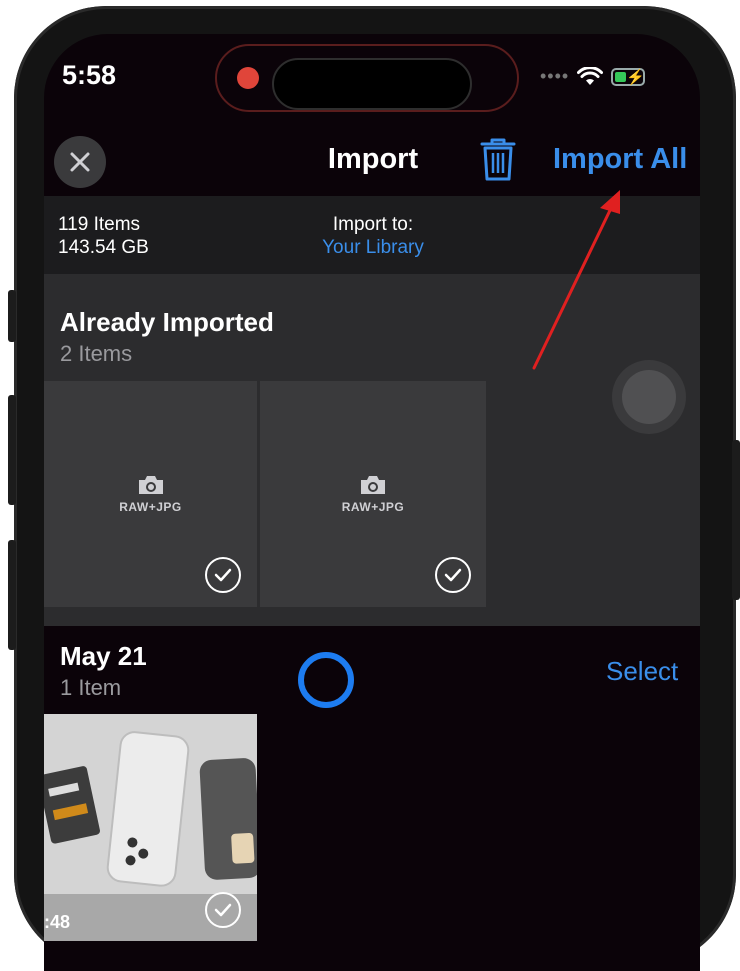 This screenshot has height=971, width=740. Describe the element at coordinates (326, 680) in the screenshot. I see `loading-ring` at that location.